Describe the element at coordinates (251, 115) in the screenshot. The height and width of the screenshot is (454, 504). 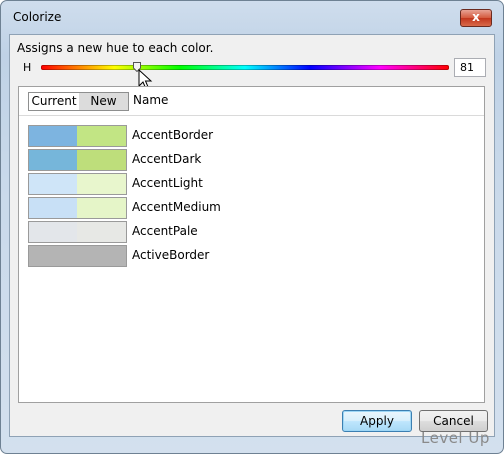
I see `header-divider` at that location.